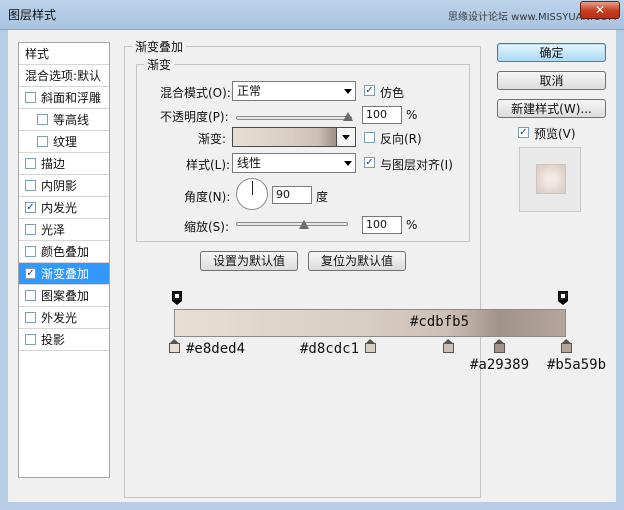  I want to click on gradient-overlay-title: 渐变叠加, so click(159, 46).